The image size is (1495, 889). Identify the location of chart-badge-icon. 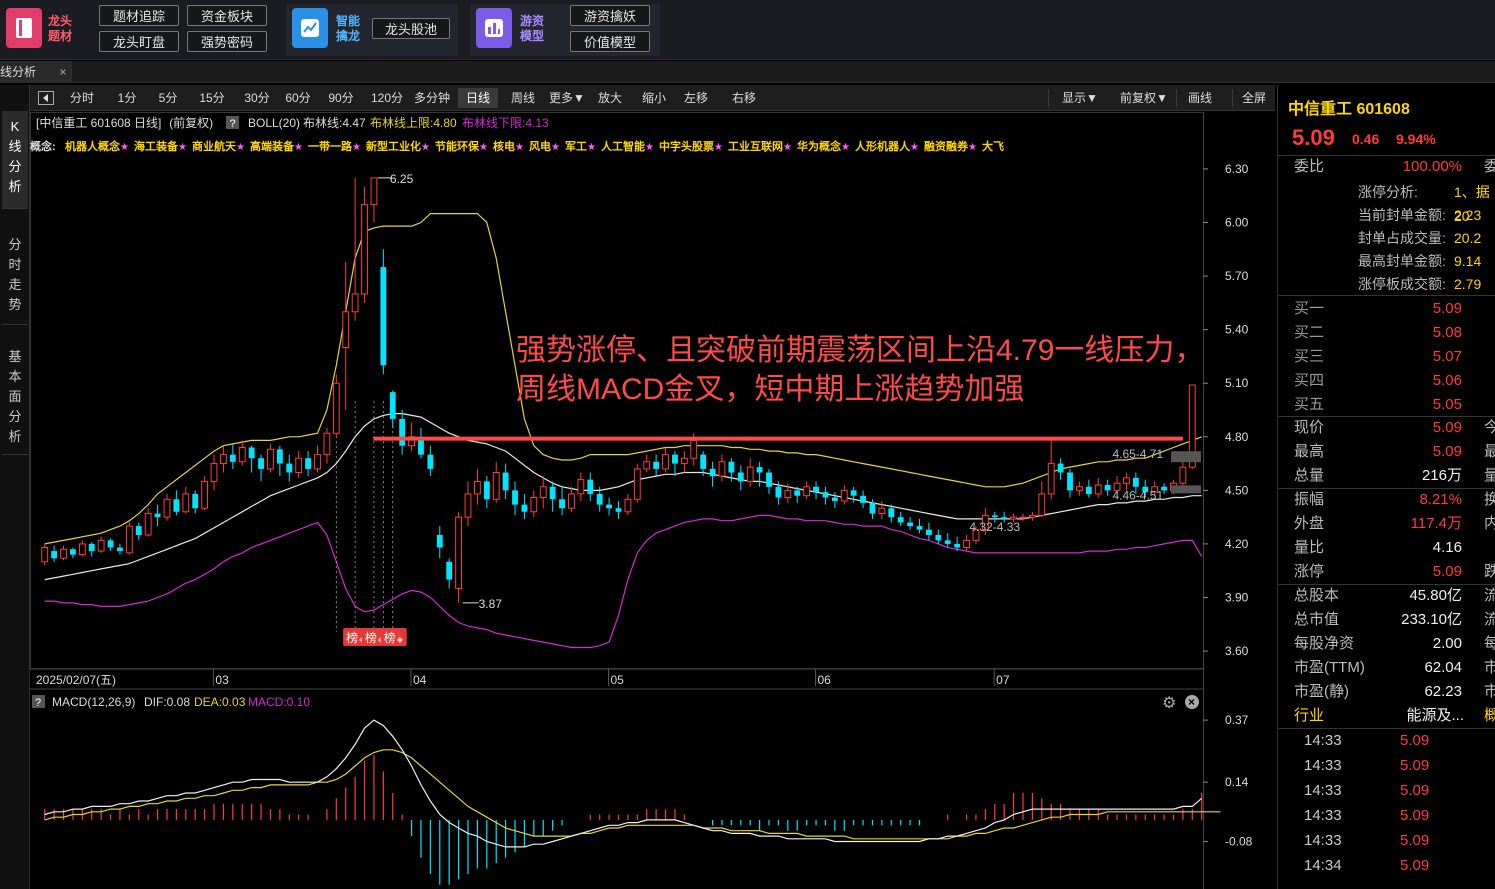
(310, 28).